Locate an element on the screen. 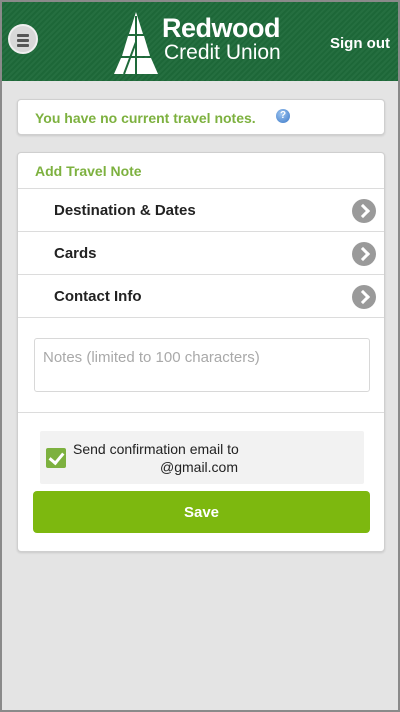 The width and height of the screenshot is (400, 712). row-destination-dates: Destination & Dates is located at coordinates (201, 209).